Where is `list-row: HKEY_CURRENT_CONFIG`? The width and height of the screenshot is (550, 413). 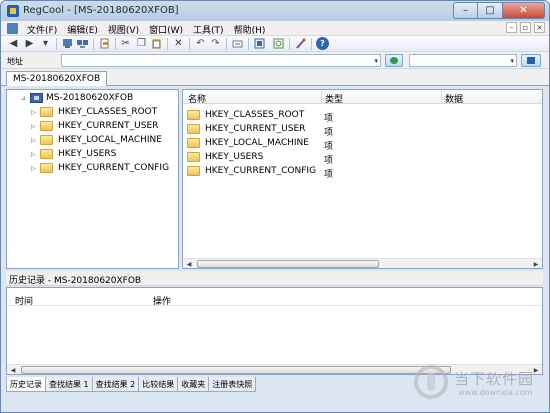 list-row: HKEY_CURRENT_CONFIG is located at coordinates (251, 171).